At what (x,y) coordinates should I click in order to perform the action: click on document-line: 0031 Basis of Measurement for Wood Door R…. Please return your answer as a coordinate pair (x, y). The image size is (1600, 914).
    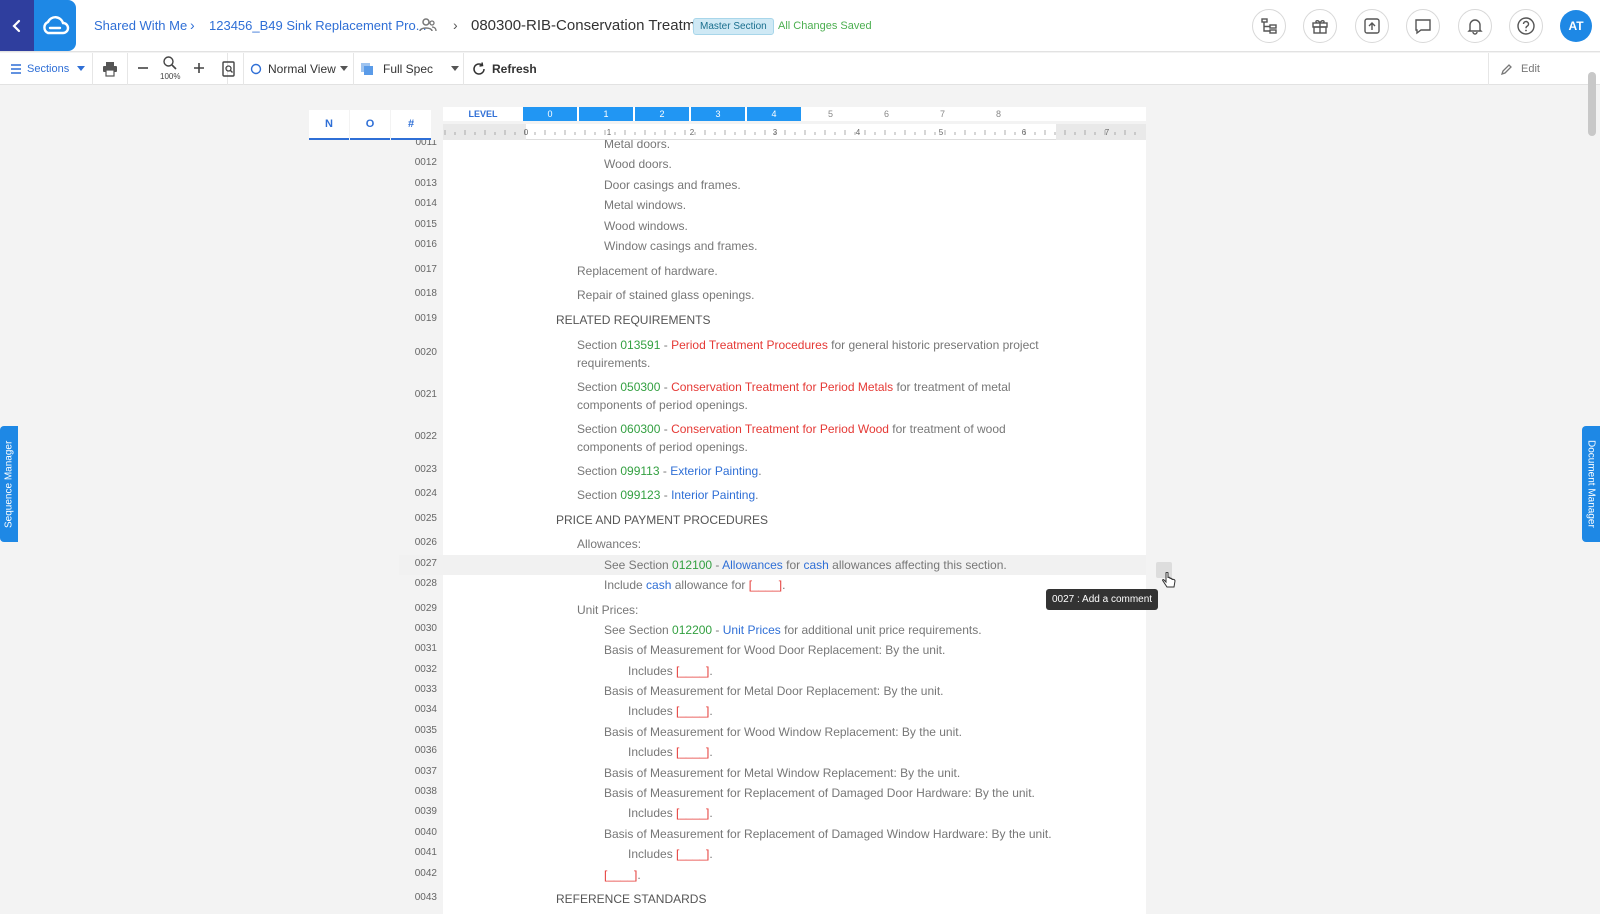
    Looking at the image, I should click on (772, 650).